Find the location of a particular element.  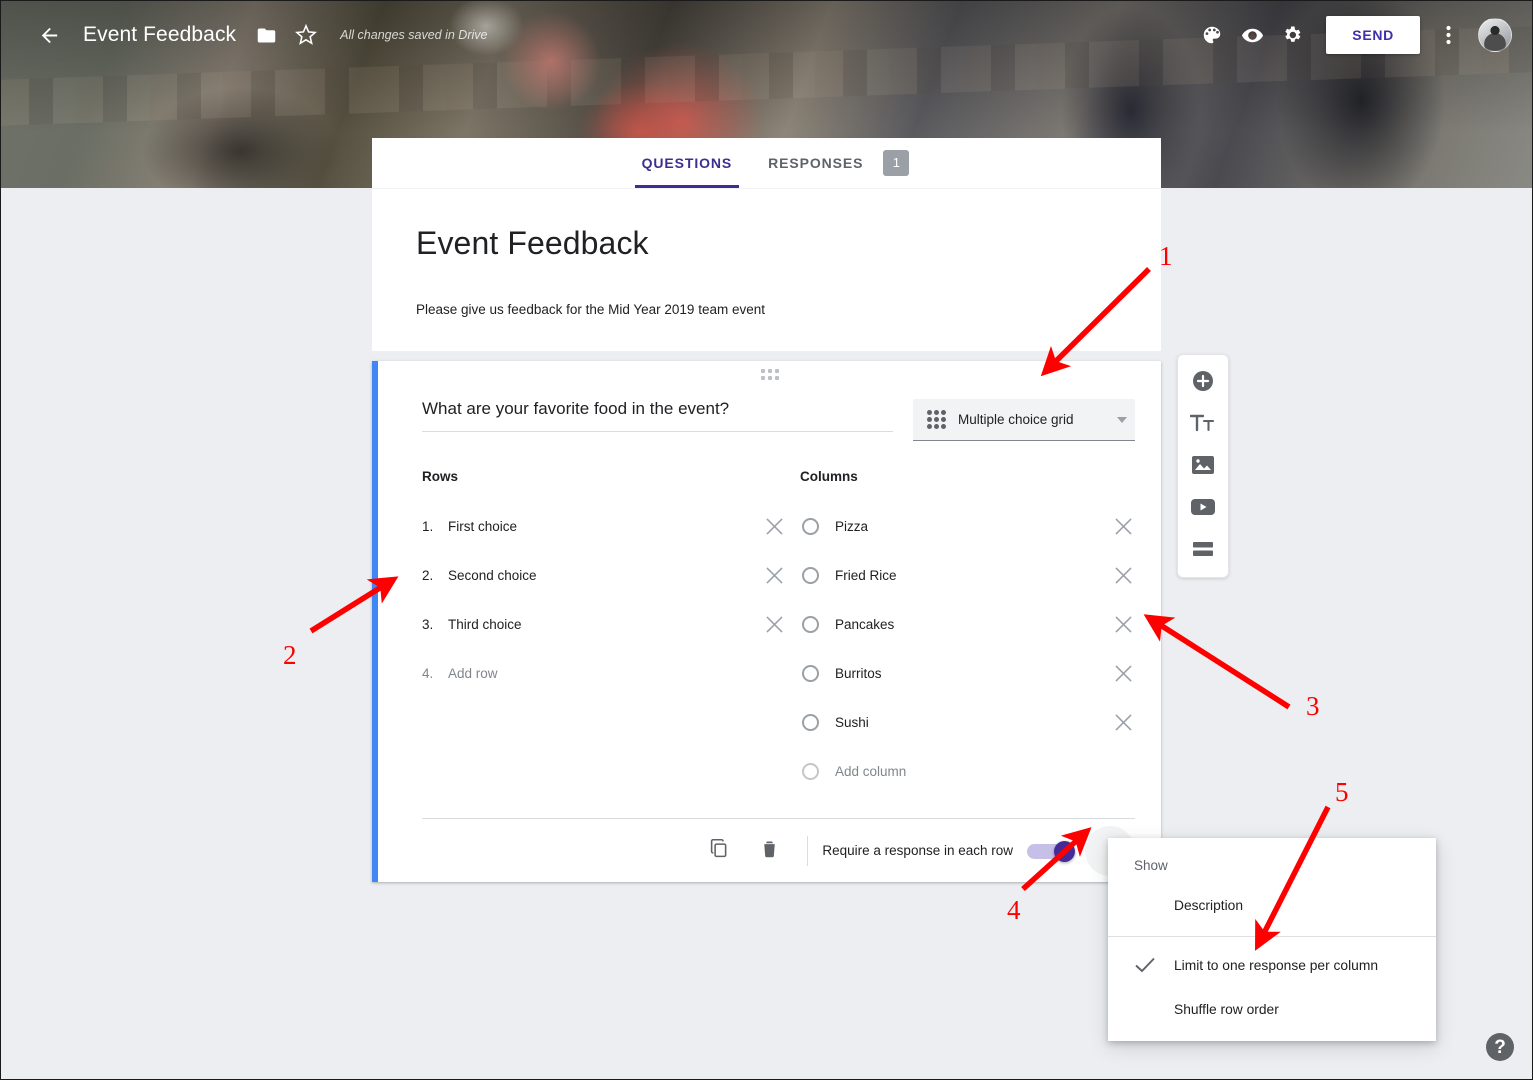

column-item: Pancakes is located at coordinates (967, 624).